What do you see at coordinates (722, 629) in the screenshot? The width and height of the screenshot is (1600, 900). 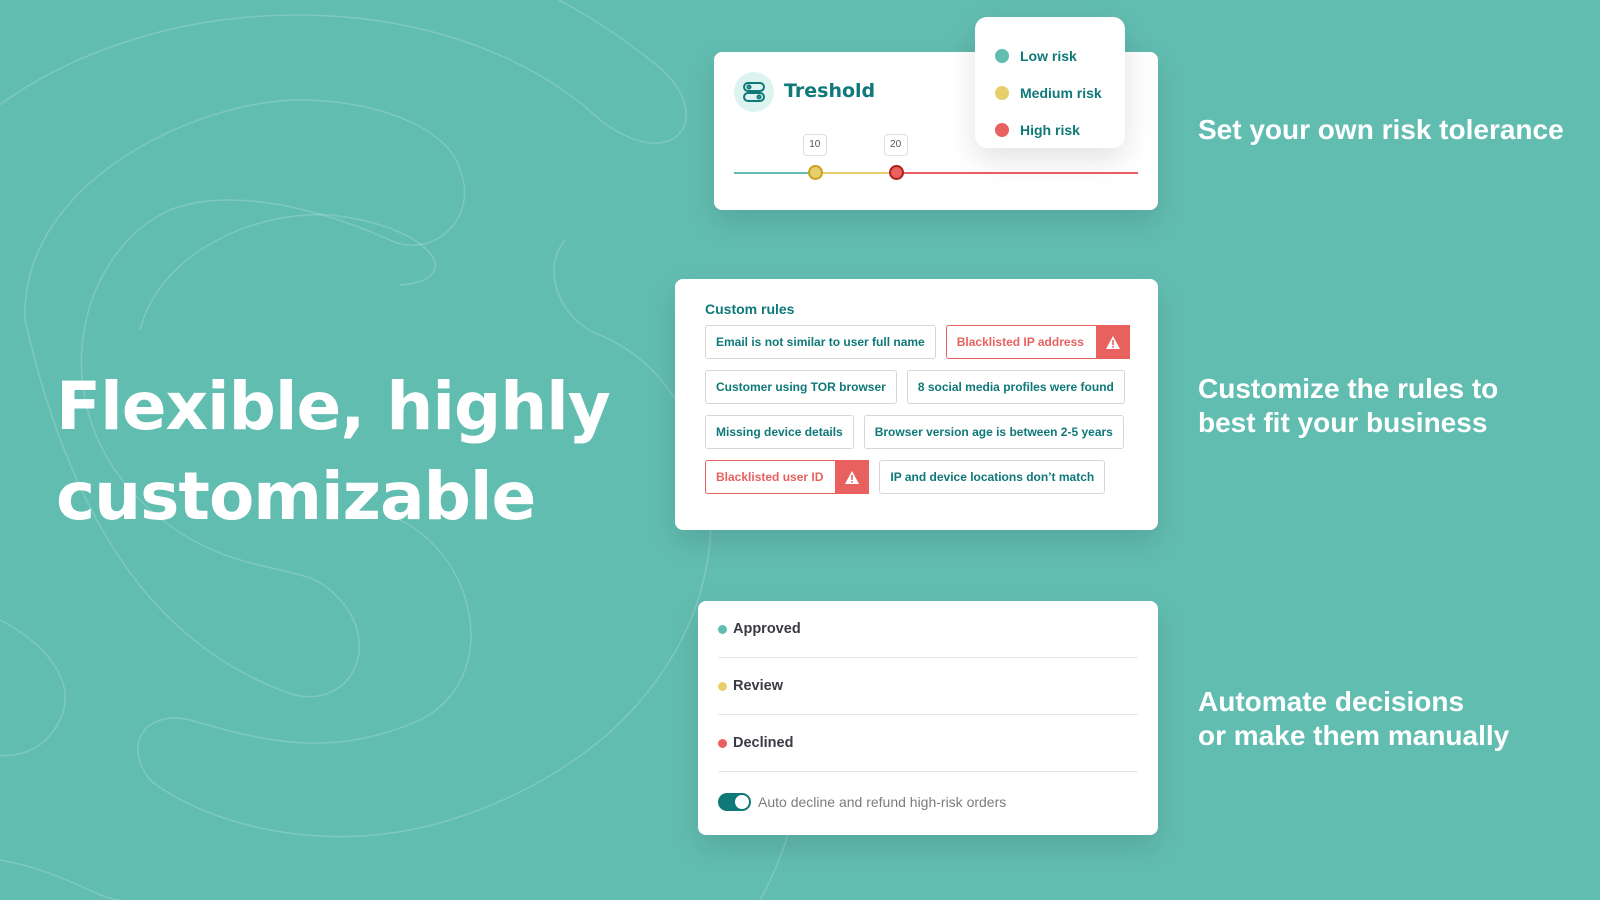 I see `approved-dot-icon` at bounding box center [722, 629].